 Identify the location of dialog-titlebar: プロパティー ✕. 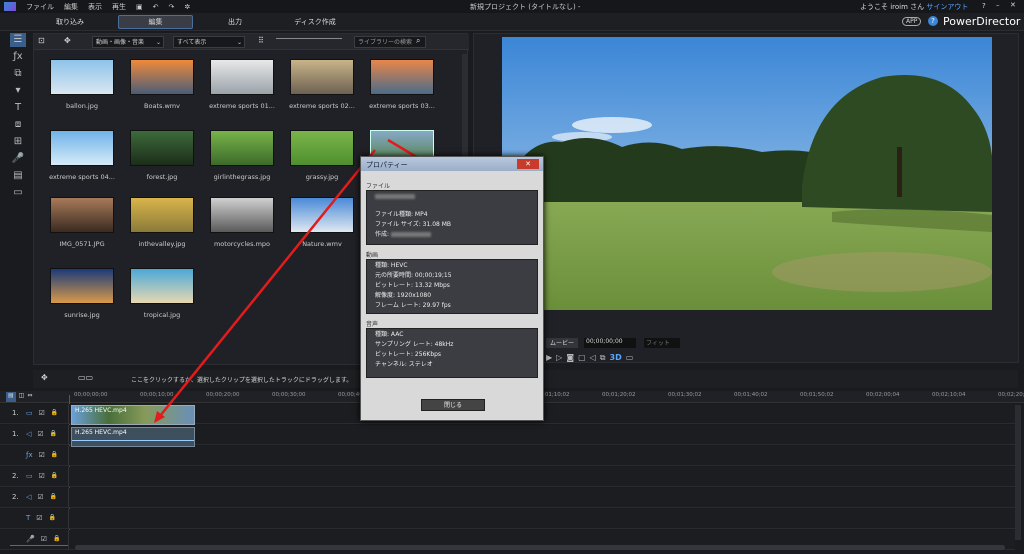
(452, 164).